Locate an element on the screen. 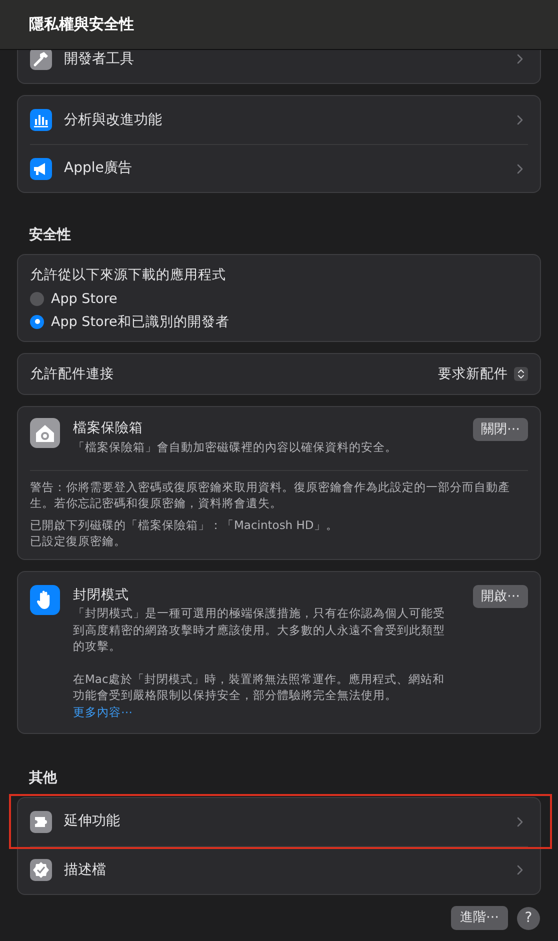 Image resolution: width=558 pixels, height=941 pixels. row-label: 延伸功能 is located at coordinates (92, 822).